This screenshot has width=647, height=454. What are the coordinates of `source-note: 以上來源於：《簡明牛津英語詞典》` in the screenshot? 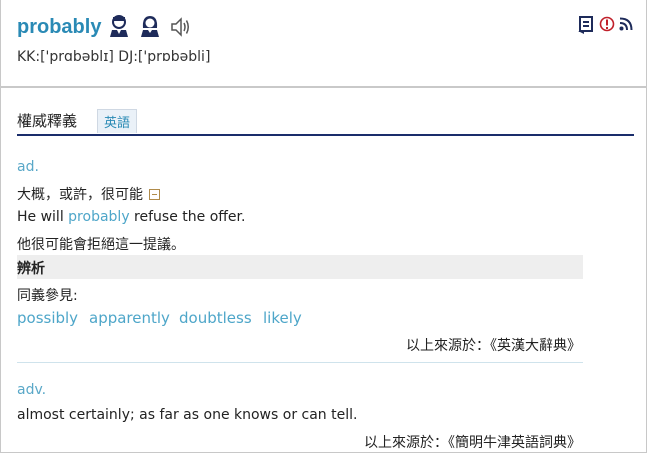 It's located at (472, 443).